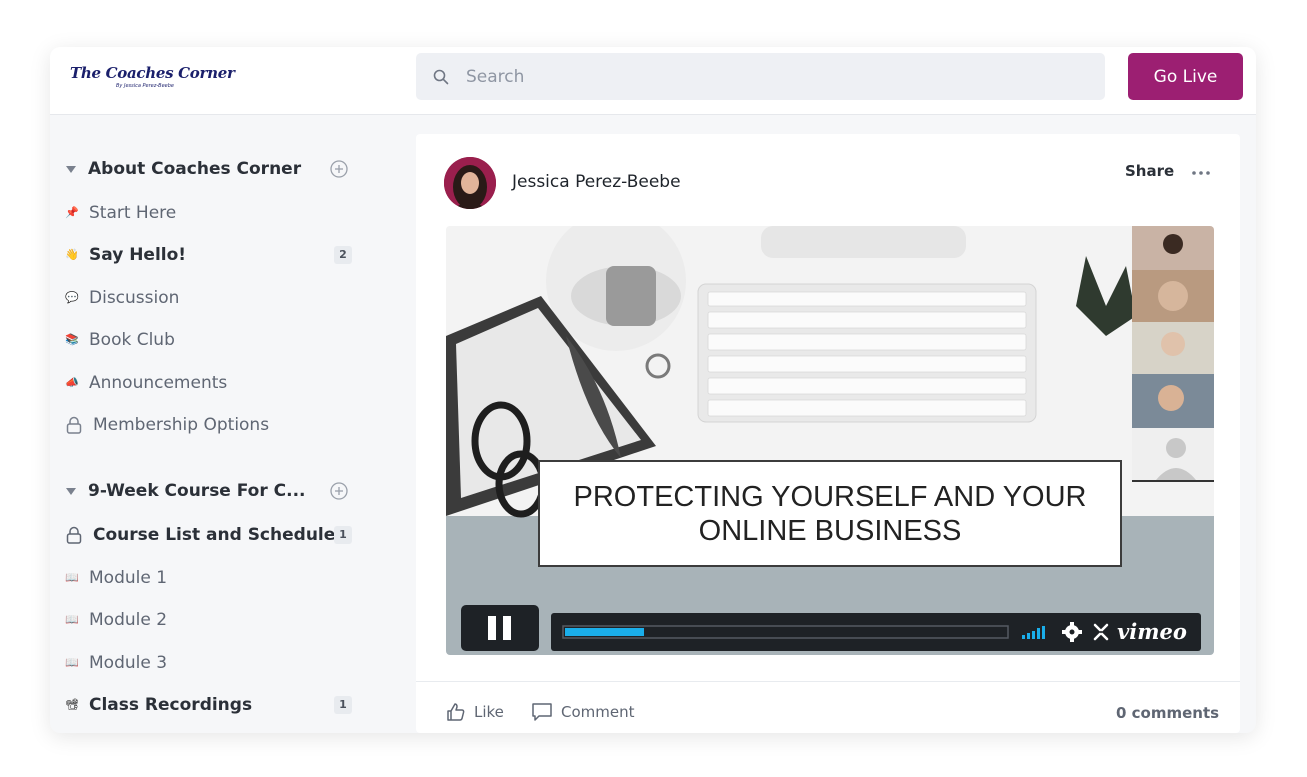 This screenshot has height=777, width=1307. Describe the element at coordinates (210, 255) in the screenshot. I see `sidebar-item-say-hello: 👋 Say Hello! 2` at that location.